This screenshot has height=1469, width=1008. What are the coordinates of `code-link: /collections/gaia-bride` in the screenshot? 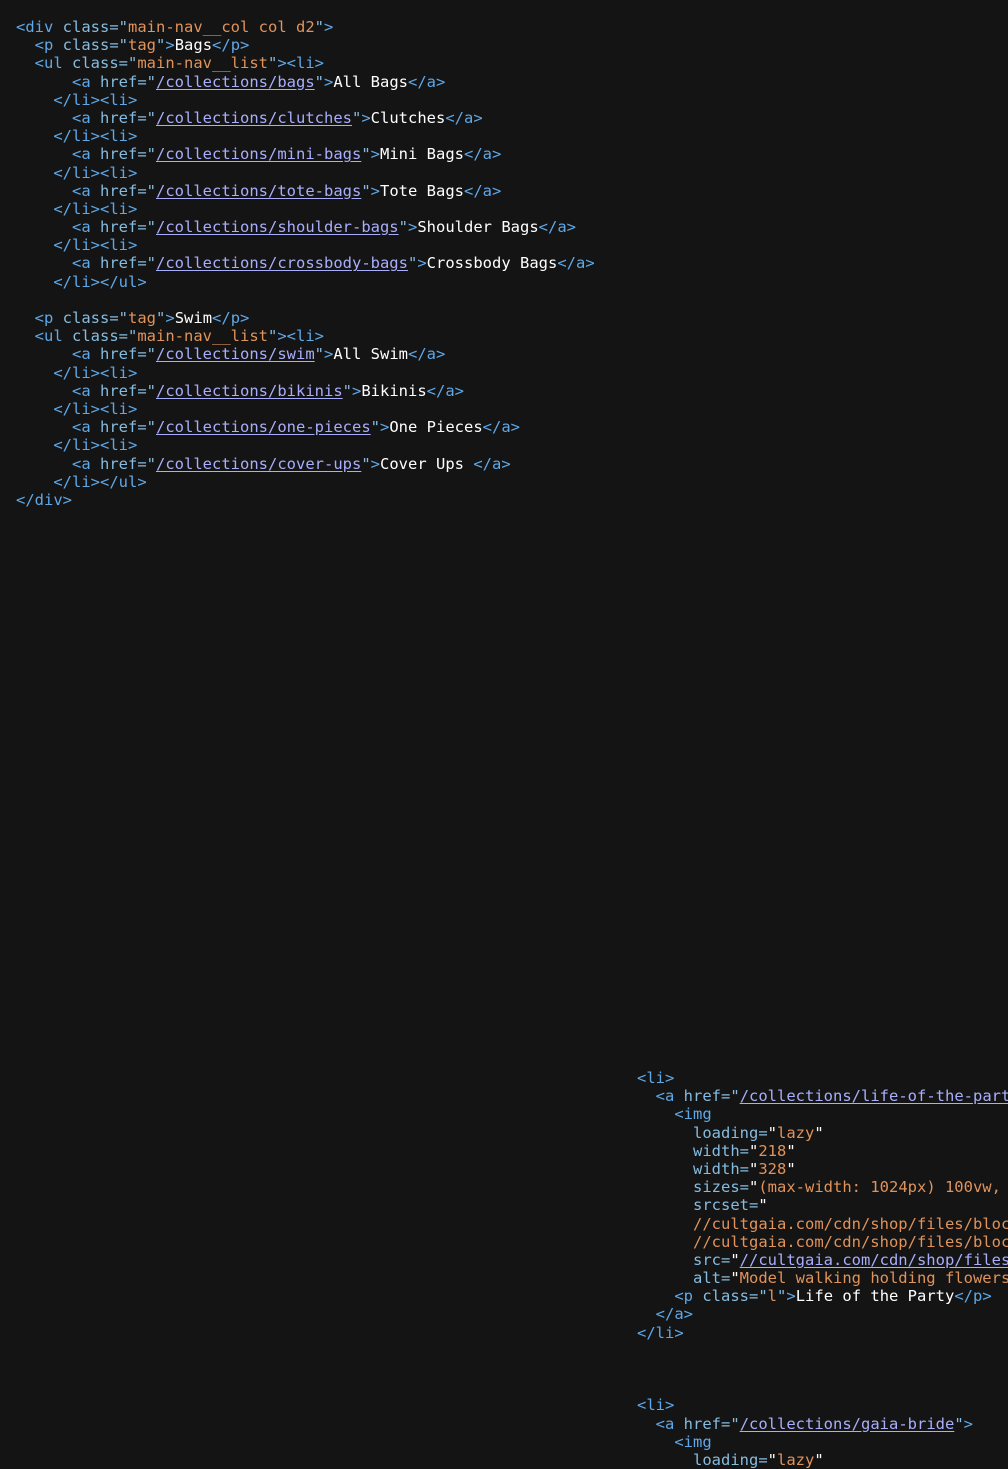 It's located at (847, 1424).